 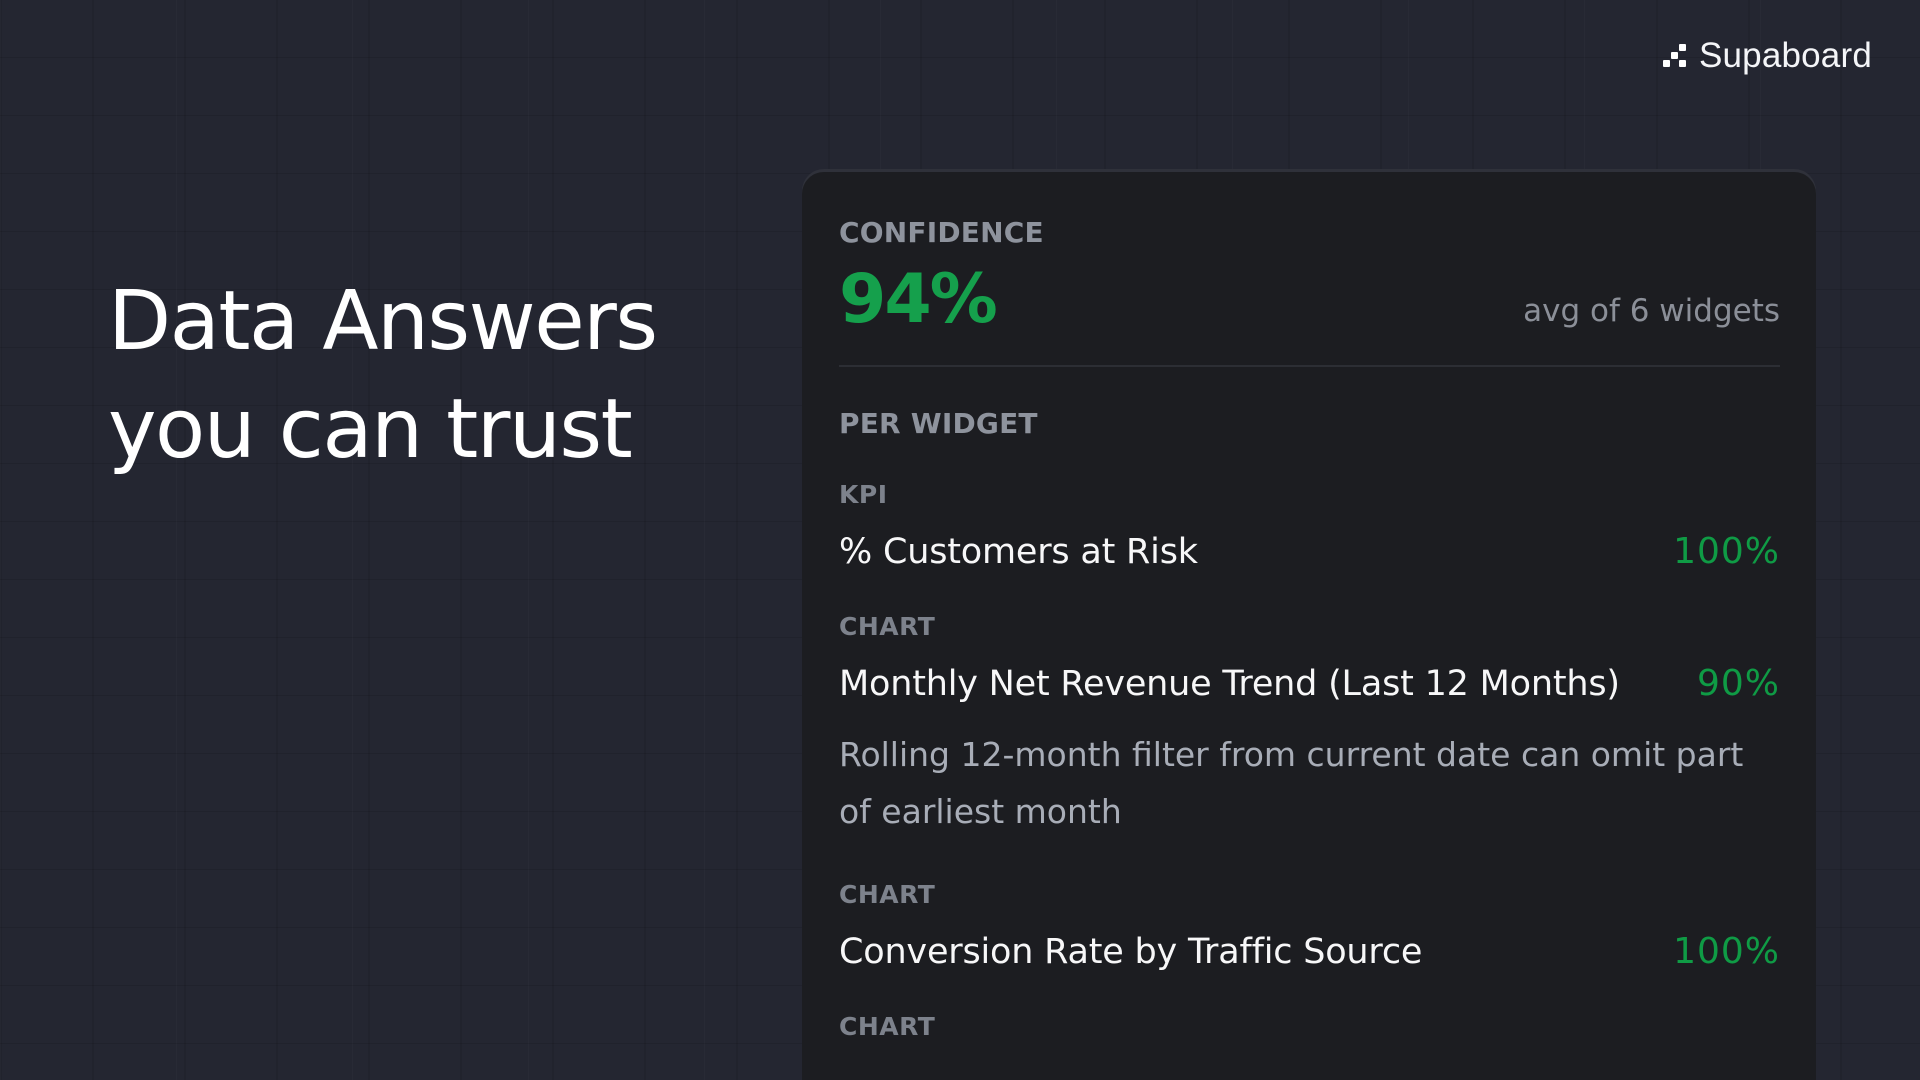 I want to click on per-widget-title: PER WIDGET, so click(x=938, y=423).